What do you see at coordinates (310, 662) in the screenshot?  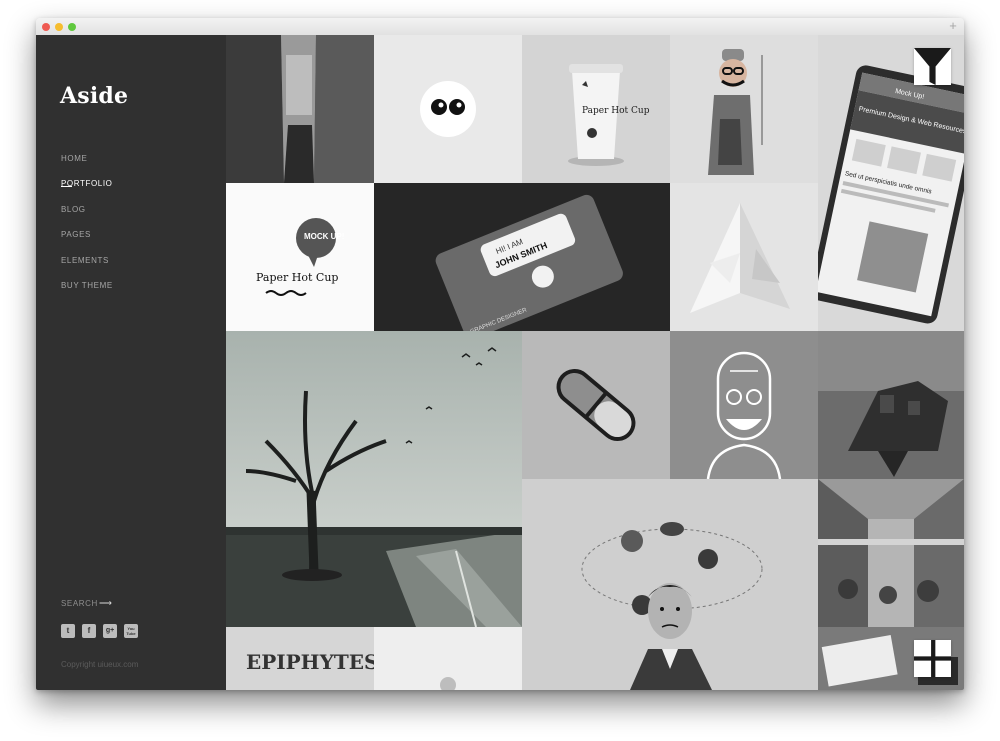 I see `epiphytes-text: EPIPHYTES` at bounding box center [310, 662].